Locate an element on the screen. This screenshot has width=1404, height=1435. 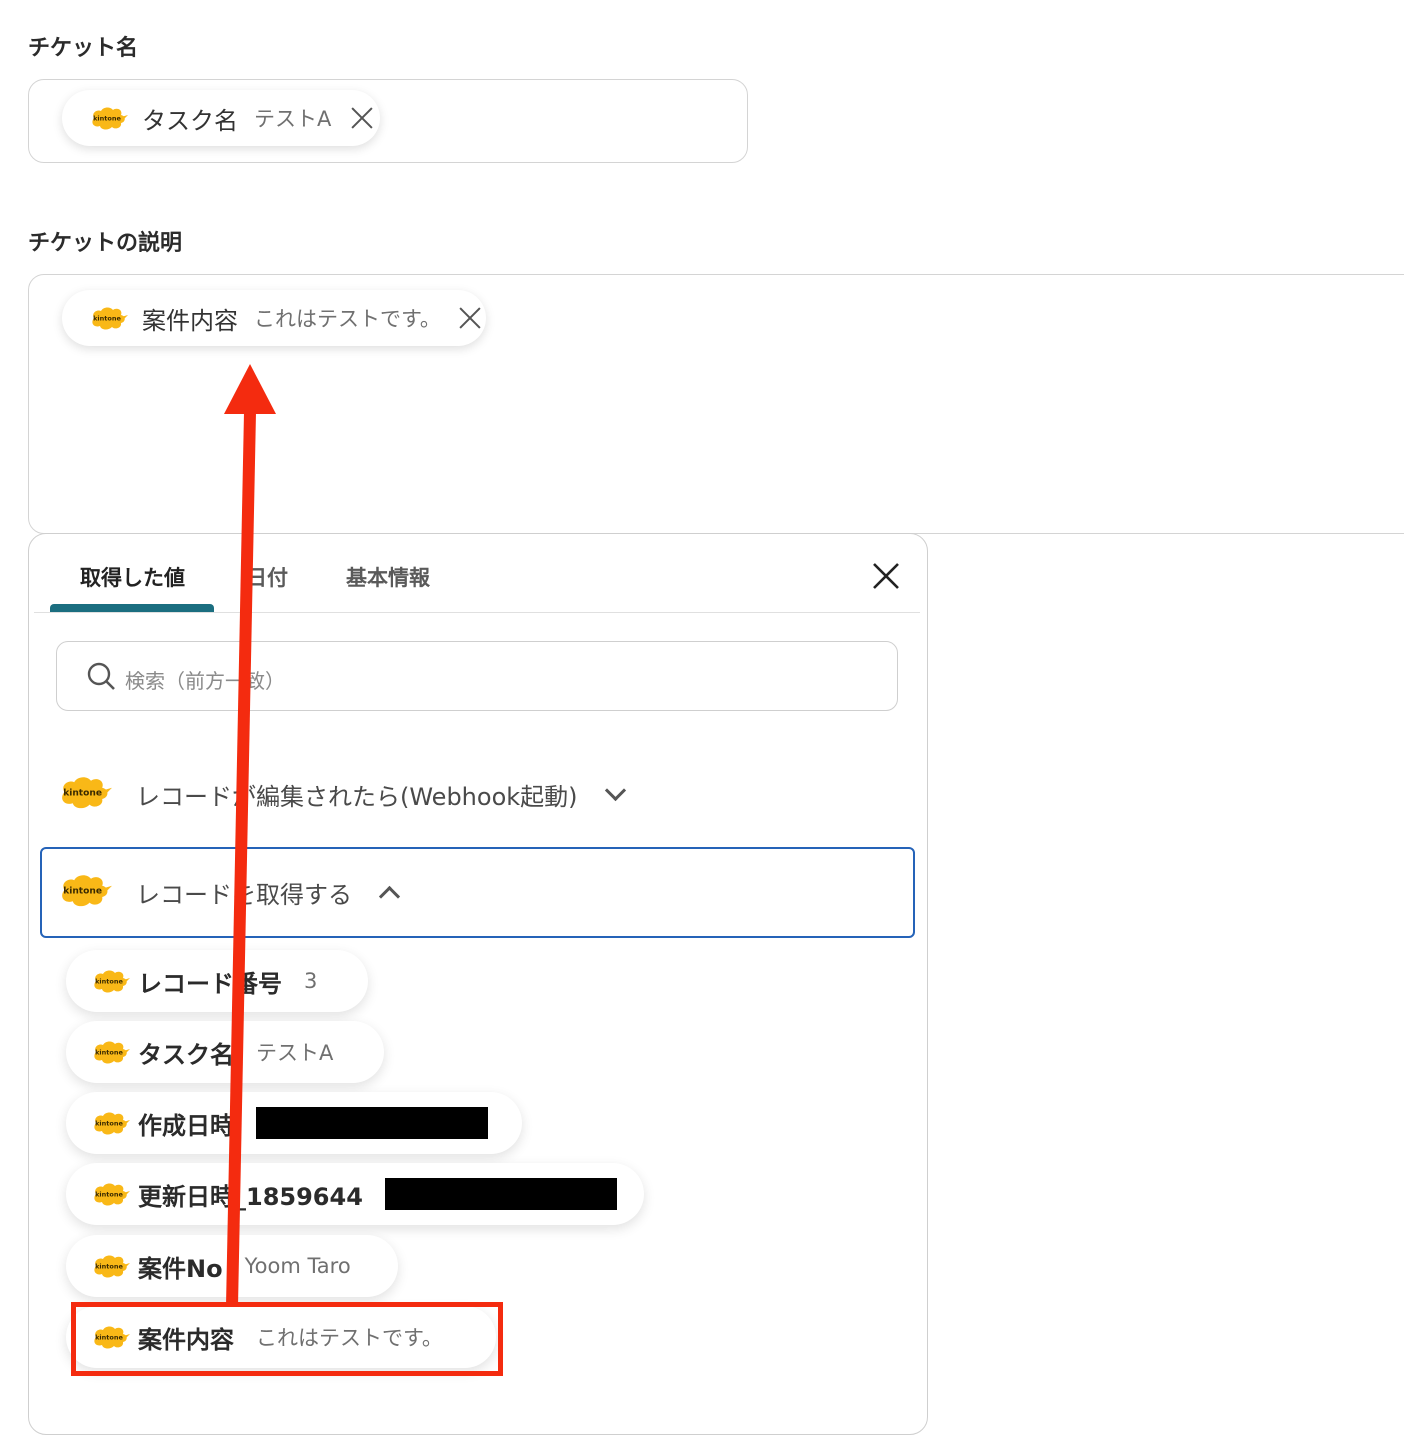
arrow-annotation is located at coordinates (250, 835).